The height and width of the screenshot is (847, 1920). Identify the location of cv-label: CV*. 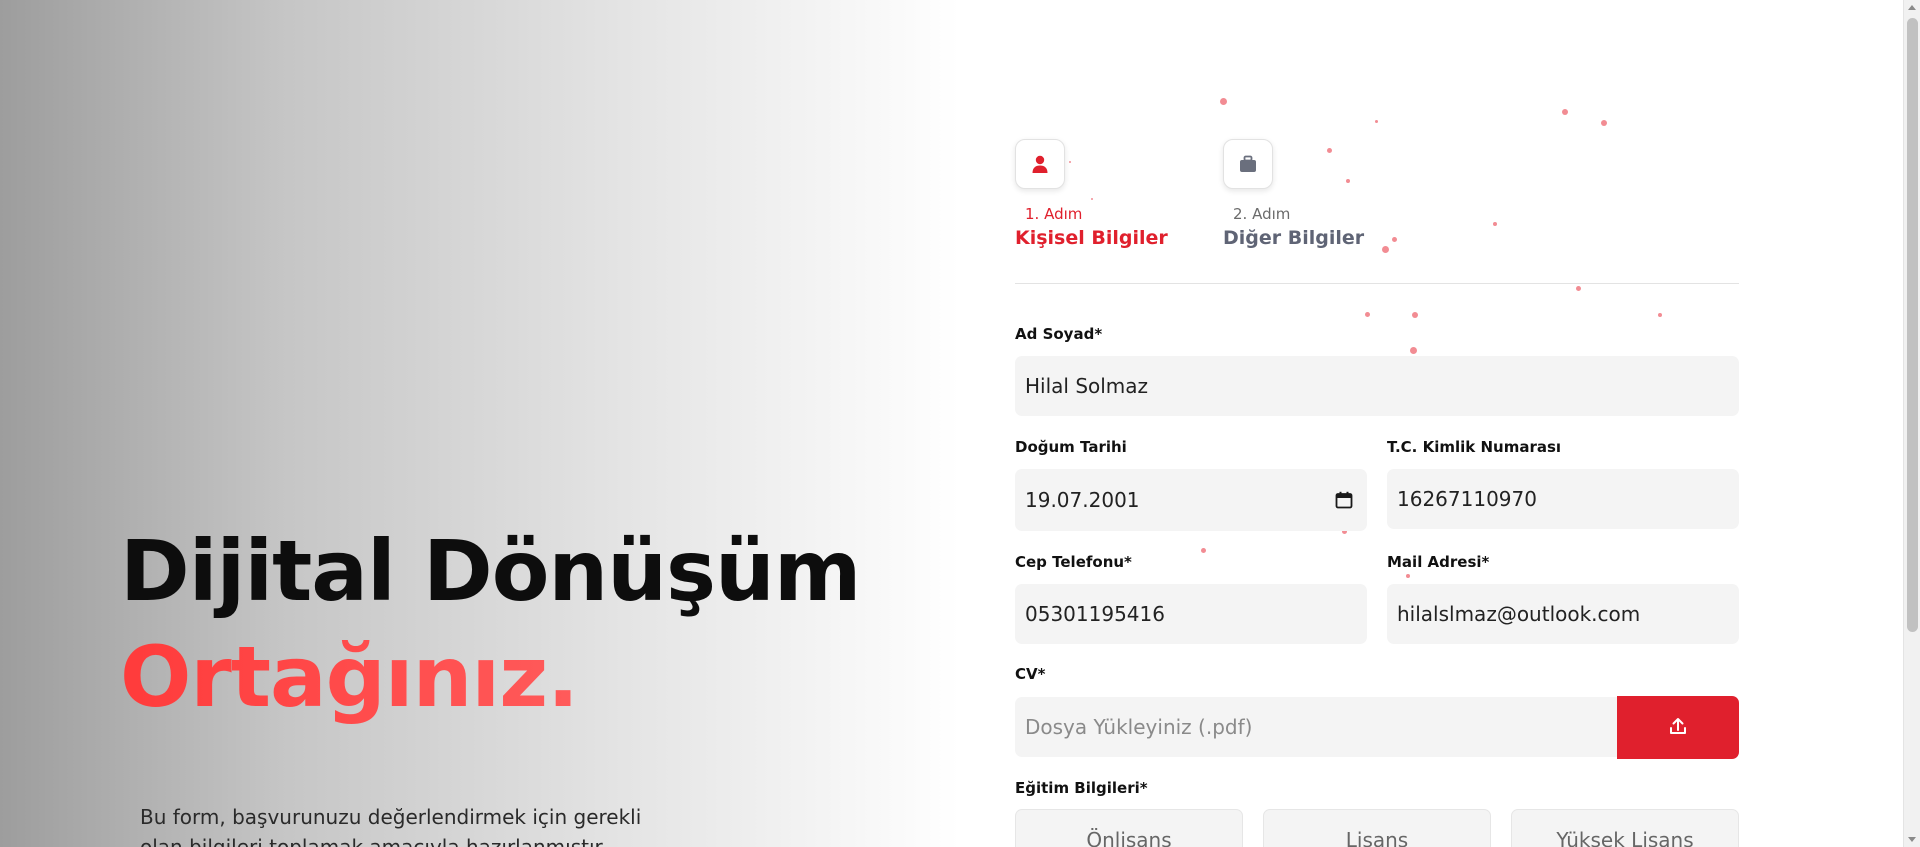
(1030, 674).